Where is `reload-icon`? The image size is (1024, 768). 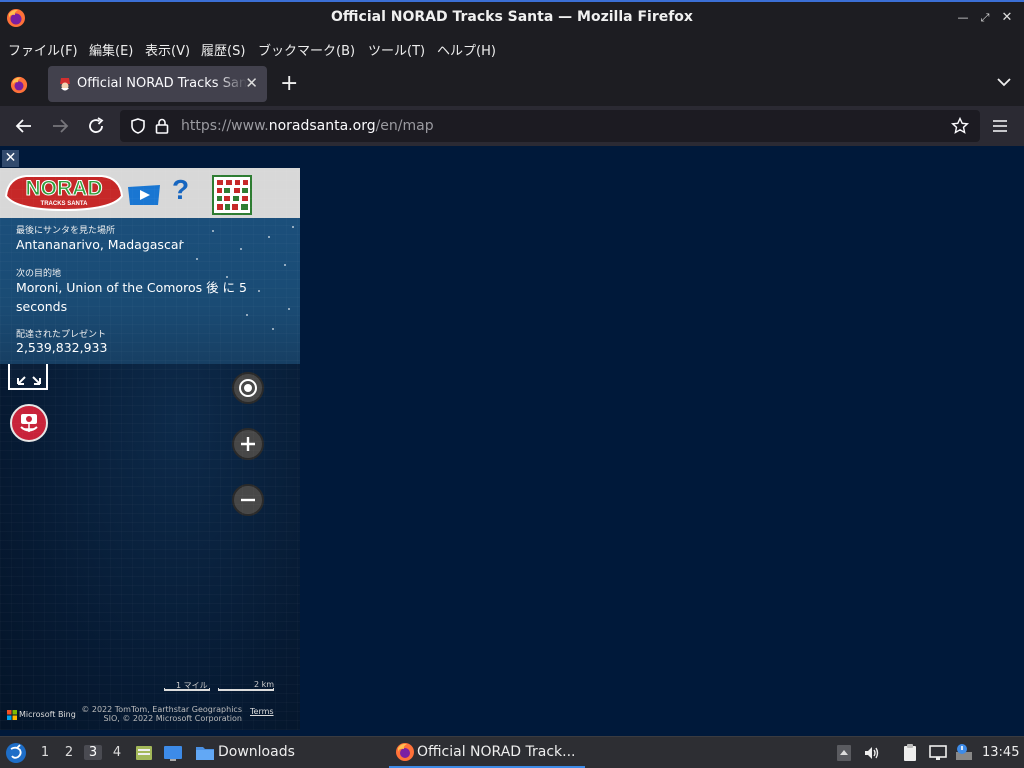
reload-icon is located at coordinates (96, 126).